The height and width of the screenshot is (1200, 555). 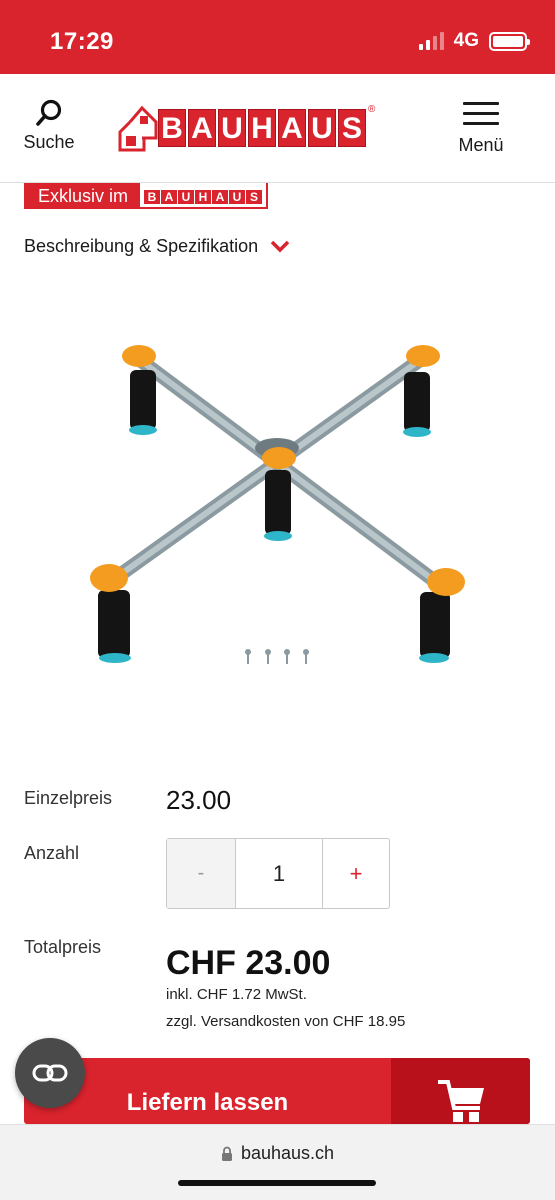 What do you see at coordinates (481, 145) in the screenshot?
I see `menu-label: Menü` at bounding box center [481, 145].